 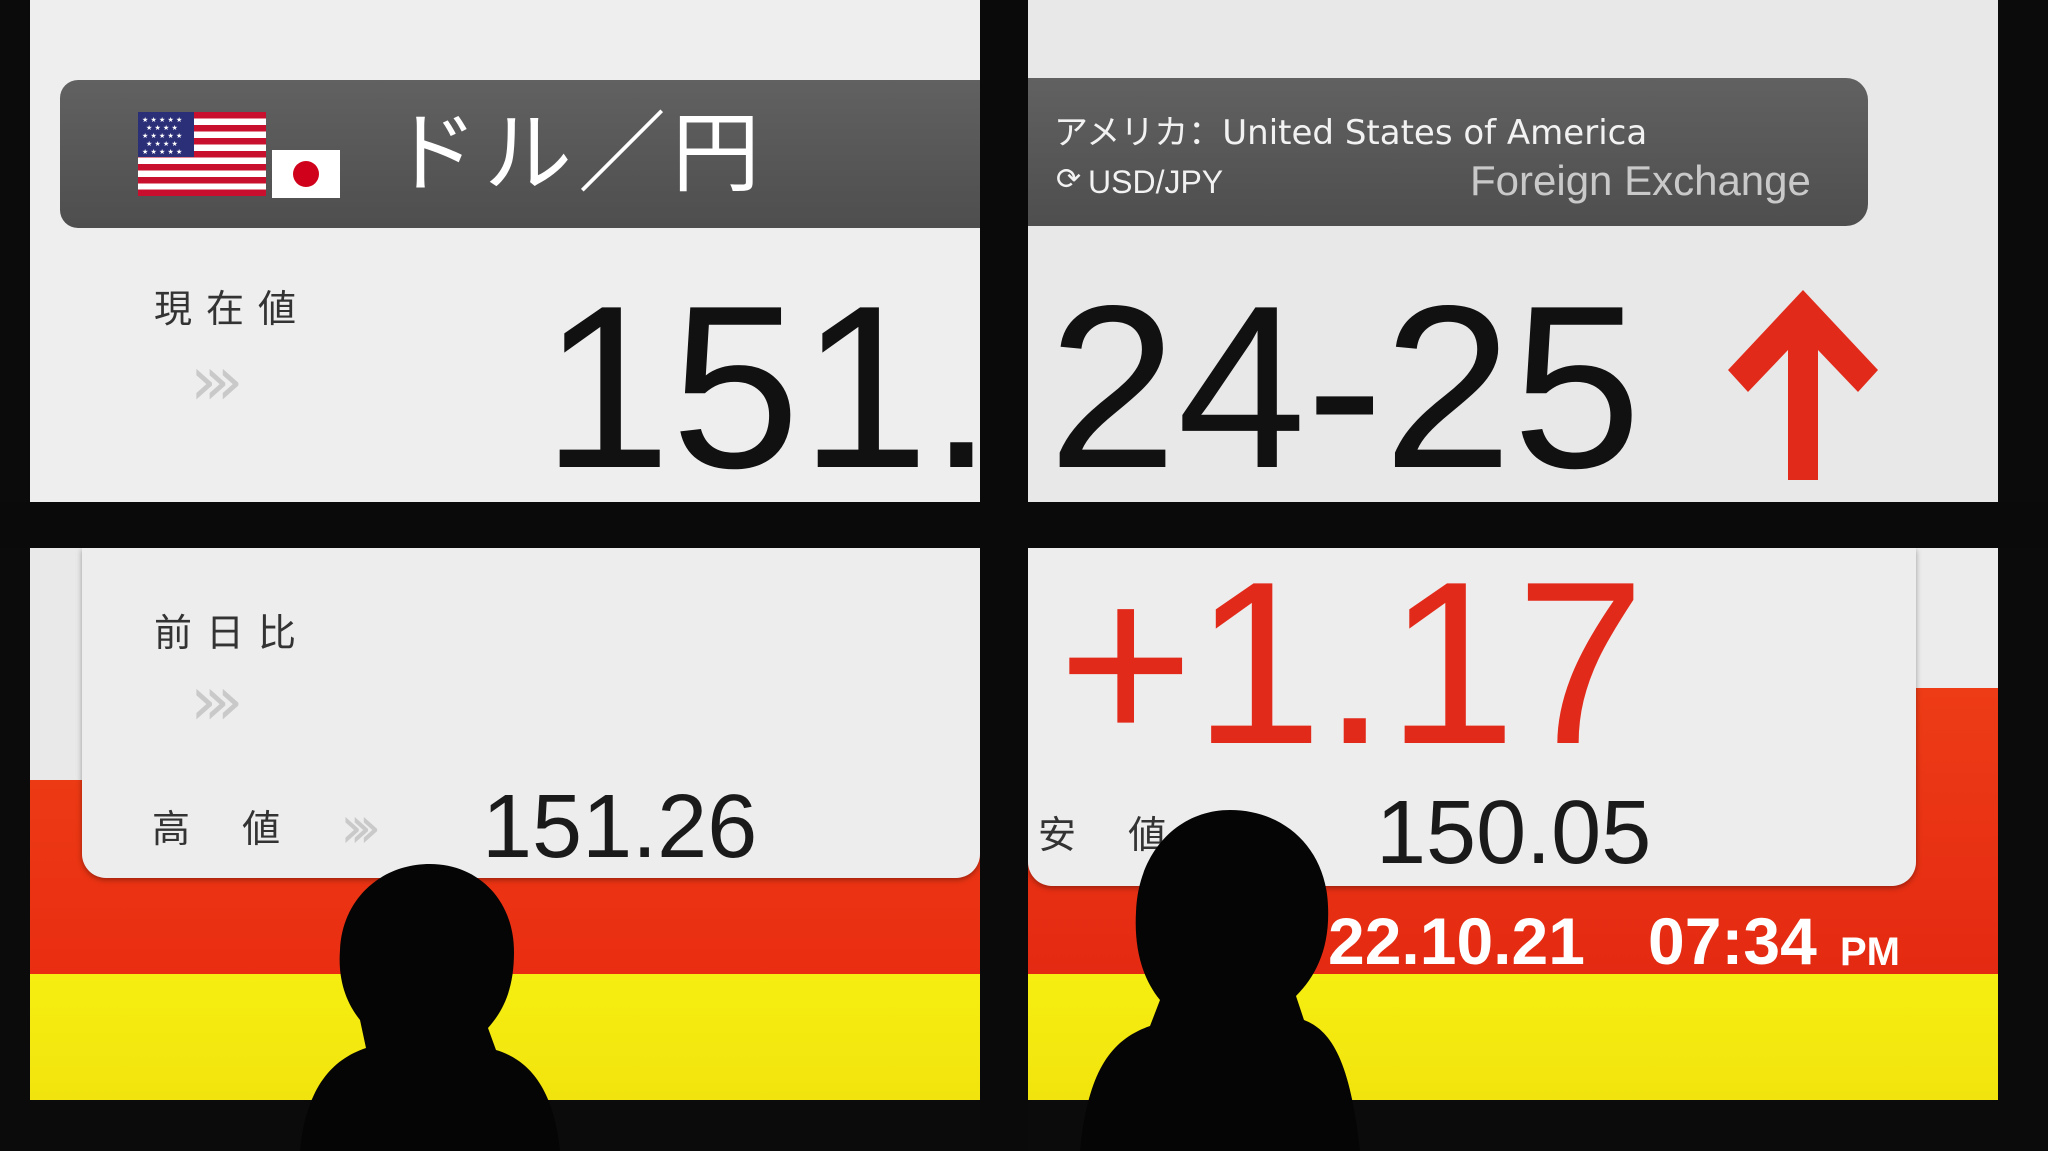 I want to click on category-label: Foreign Exchange, so click(x=1640, y=180).